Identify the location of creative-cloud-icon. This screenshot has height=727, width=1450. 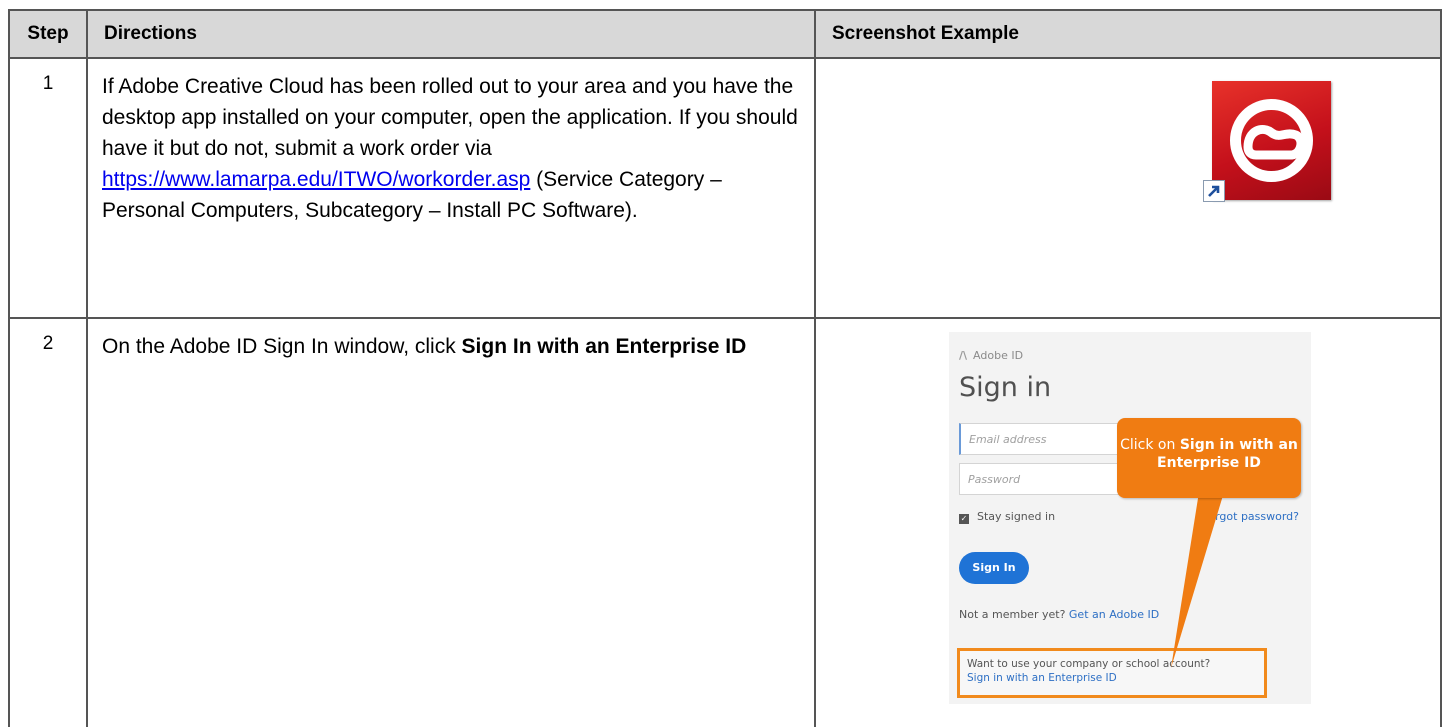
(1271, 140).